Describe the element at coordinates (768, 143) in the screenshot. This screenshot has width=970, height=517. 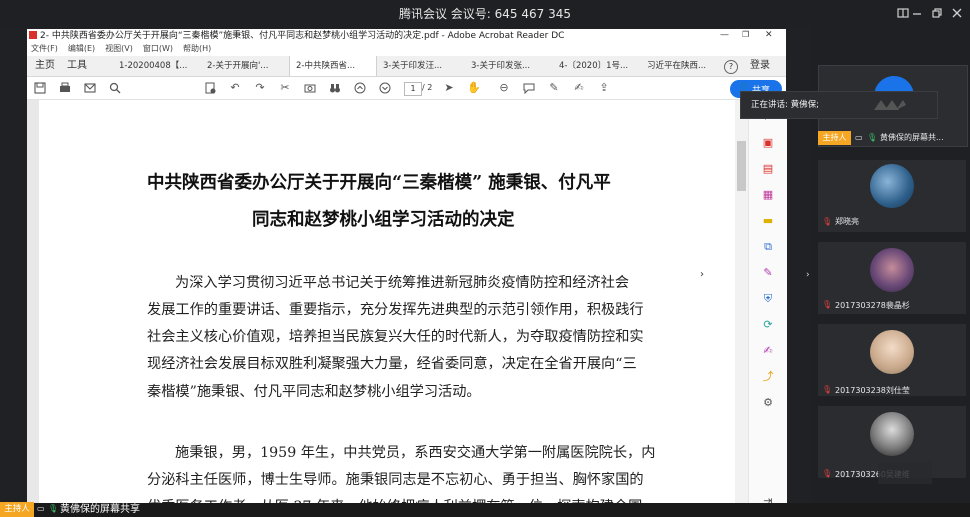
I see `export-pdf-icon: ▣` at that location.